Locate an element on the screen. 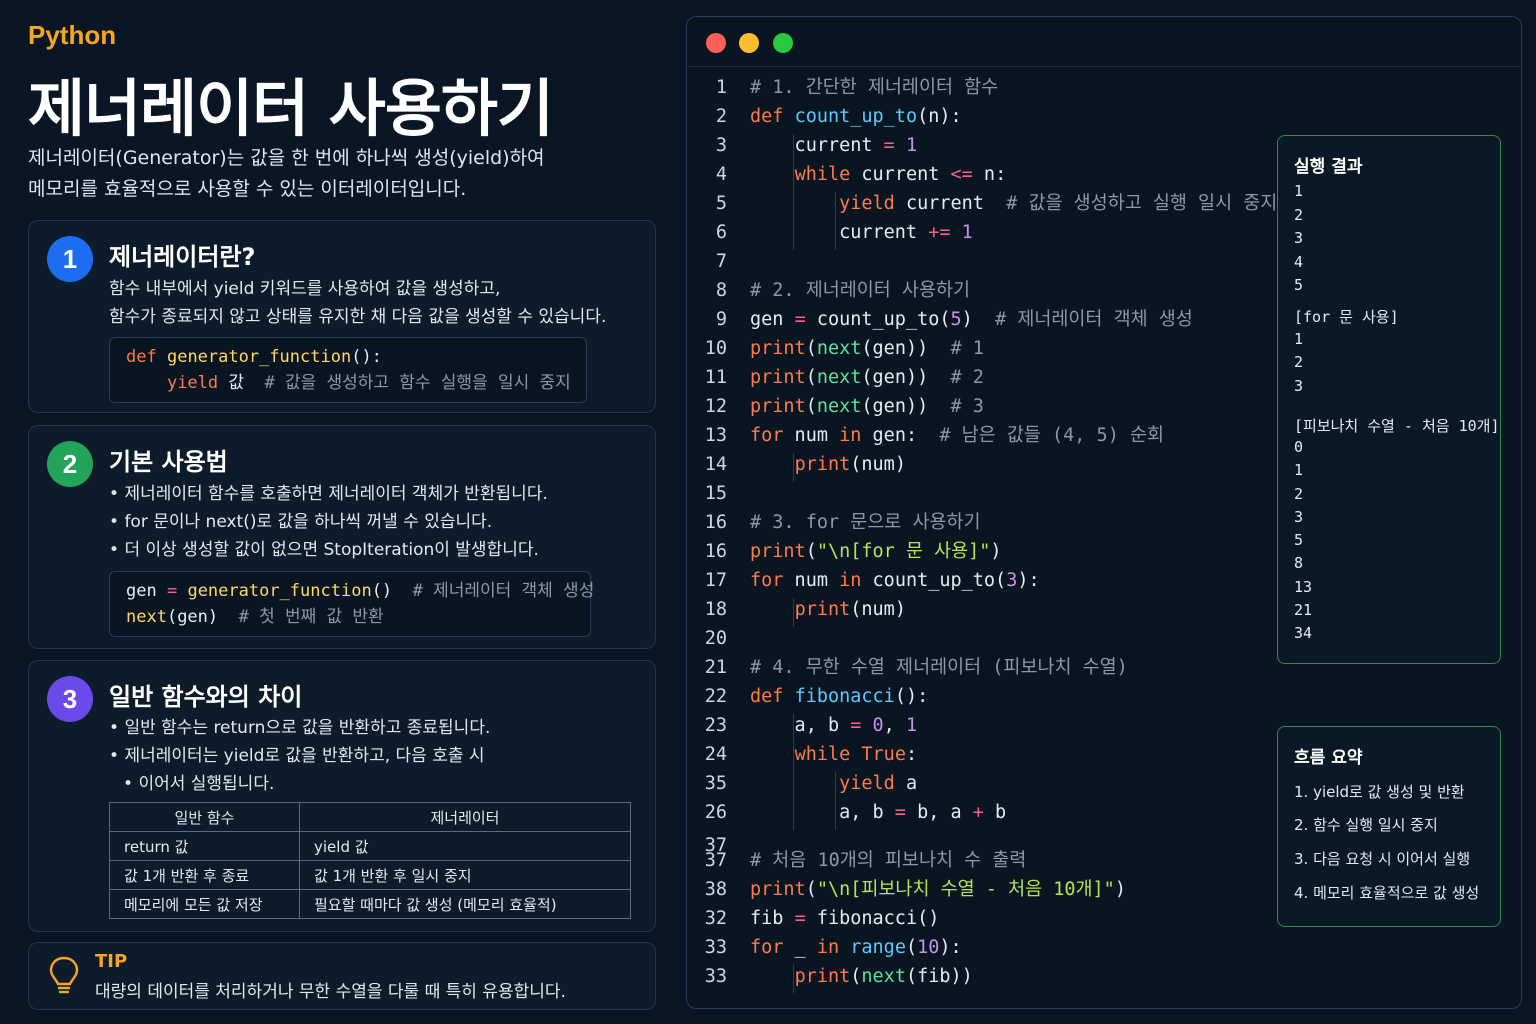 The width and height of the screenshot is (1536, 1024). step-badge: 1 is located at coordinates (70, 259).